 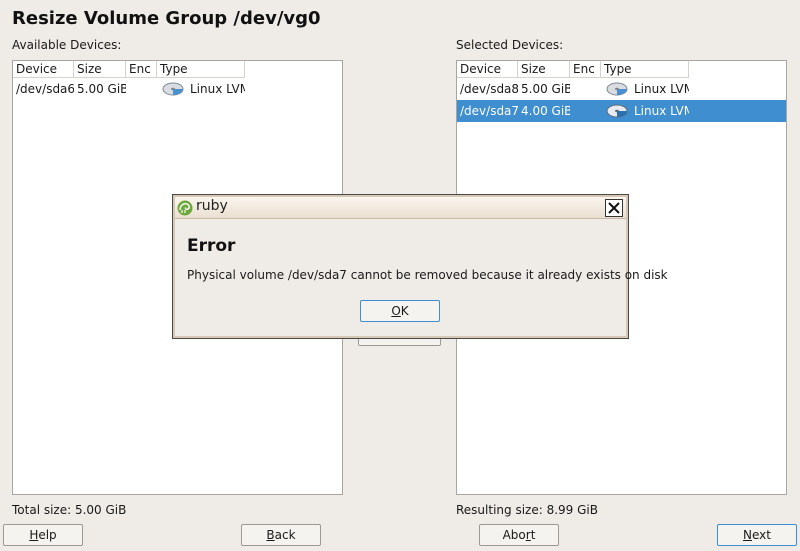 I want to click on resulting-size-text: Resulting size: 8.99 GiB, so click(x=527, y=510).